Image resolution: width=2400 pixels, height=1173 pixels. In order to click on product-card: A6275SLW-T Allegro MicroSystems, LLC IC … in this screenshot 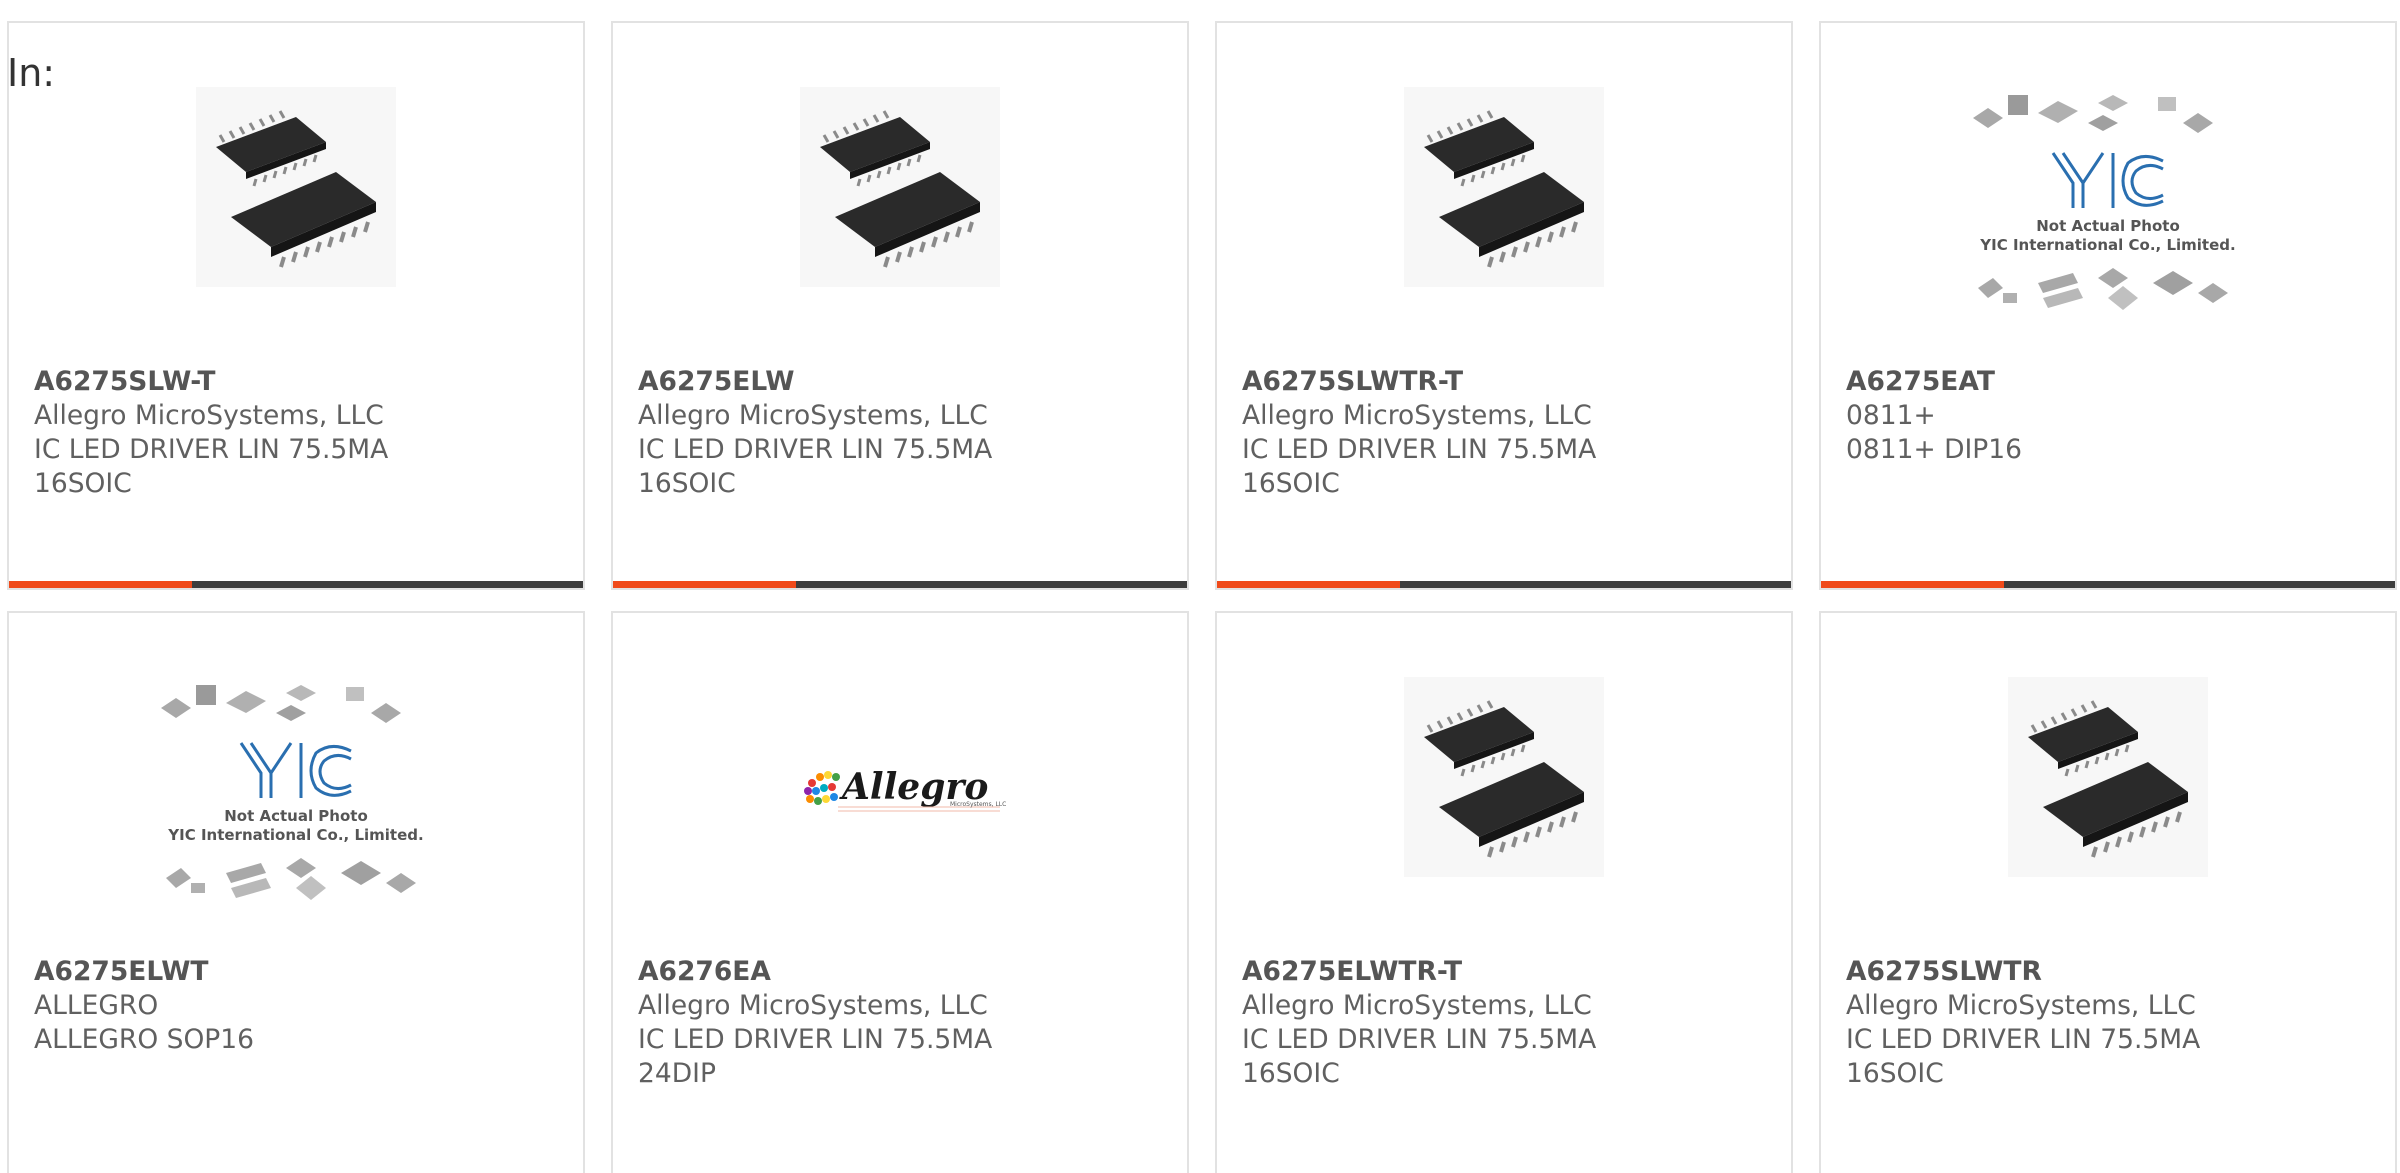, I will do `click(296, 305)`.